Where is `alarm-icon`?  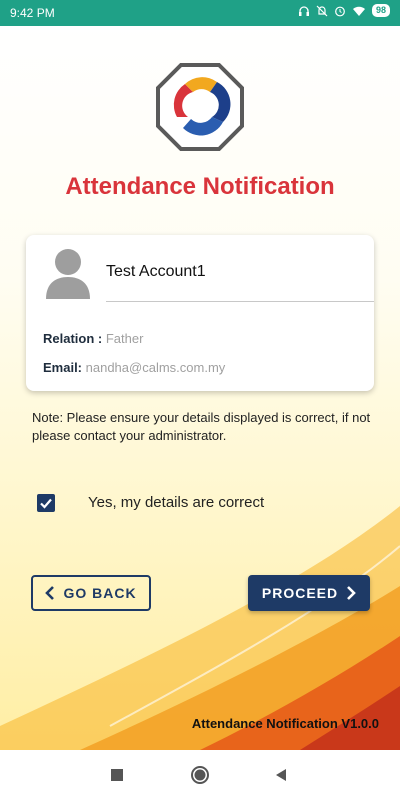
alarm-icon is located at coordinates (340, 11).